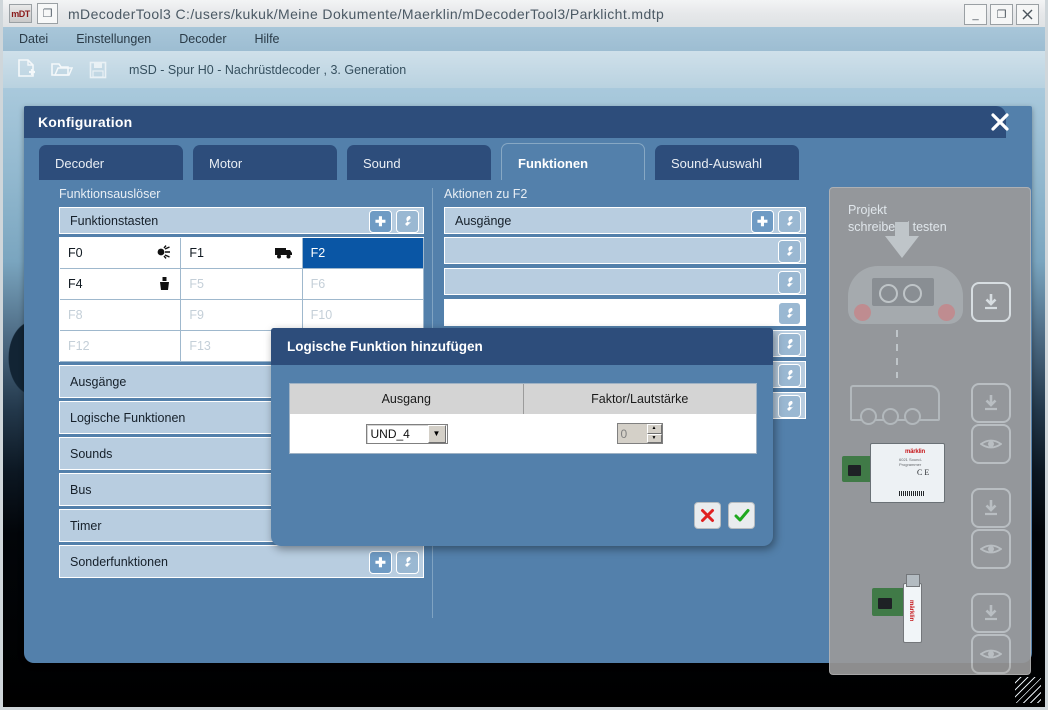 Image resolution: width=1048 pixels, height=710 pixels. Describe the element at coordinates (991, 403) in the screenshot. I see `write-to-locomotive-button` at that location.